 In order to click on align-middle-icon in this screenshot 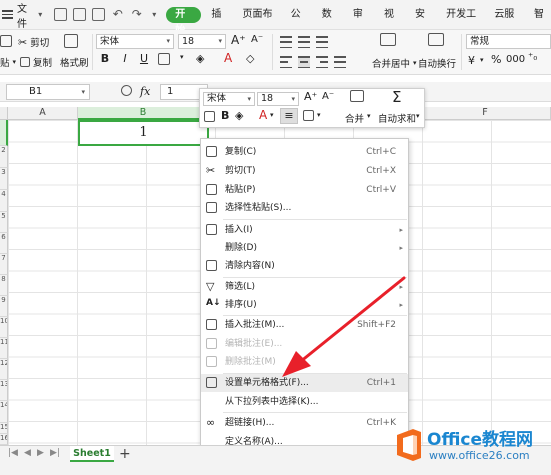, I will do `click(304, 42)`.